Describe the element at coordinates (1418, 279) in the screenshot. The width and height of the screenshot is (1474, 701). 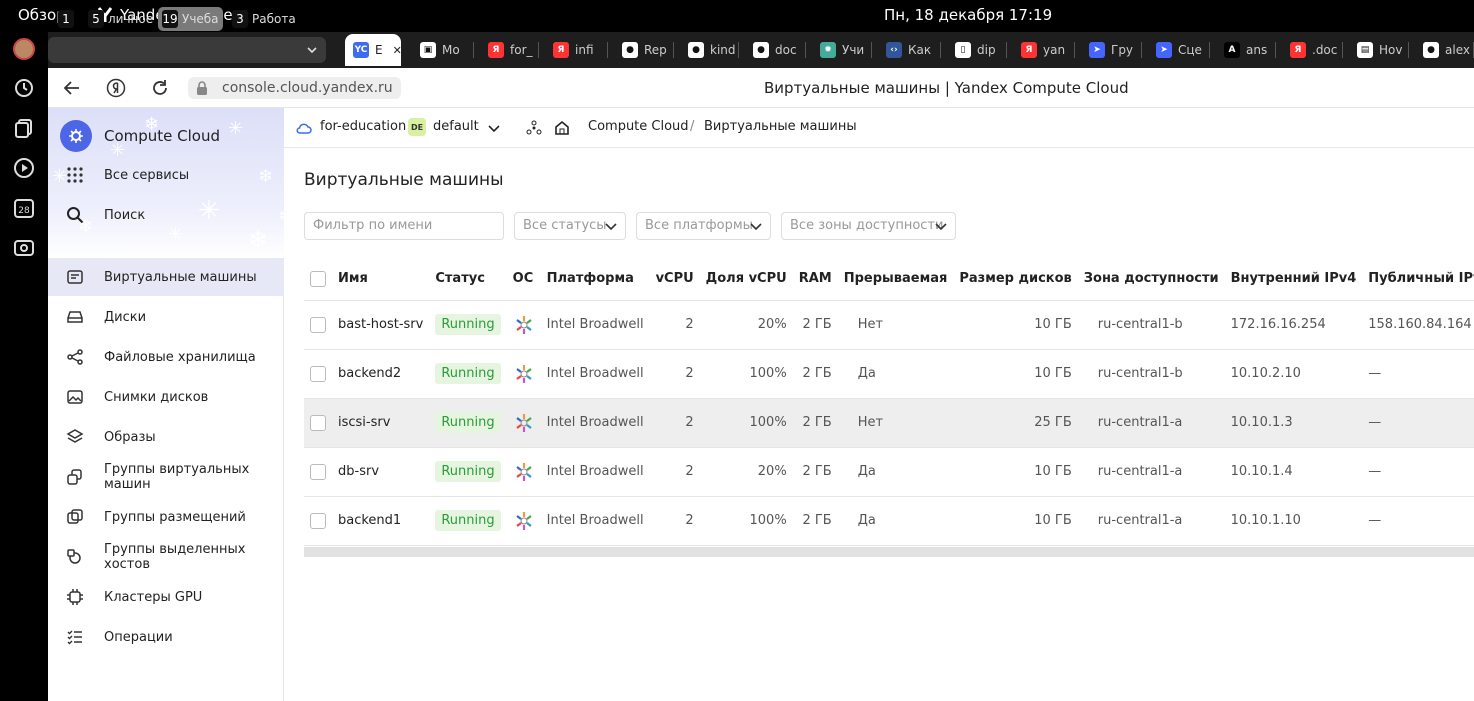
I see `column-header: Публичный IPv4` at that location.